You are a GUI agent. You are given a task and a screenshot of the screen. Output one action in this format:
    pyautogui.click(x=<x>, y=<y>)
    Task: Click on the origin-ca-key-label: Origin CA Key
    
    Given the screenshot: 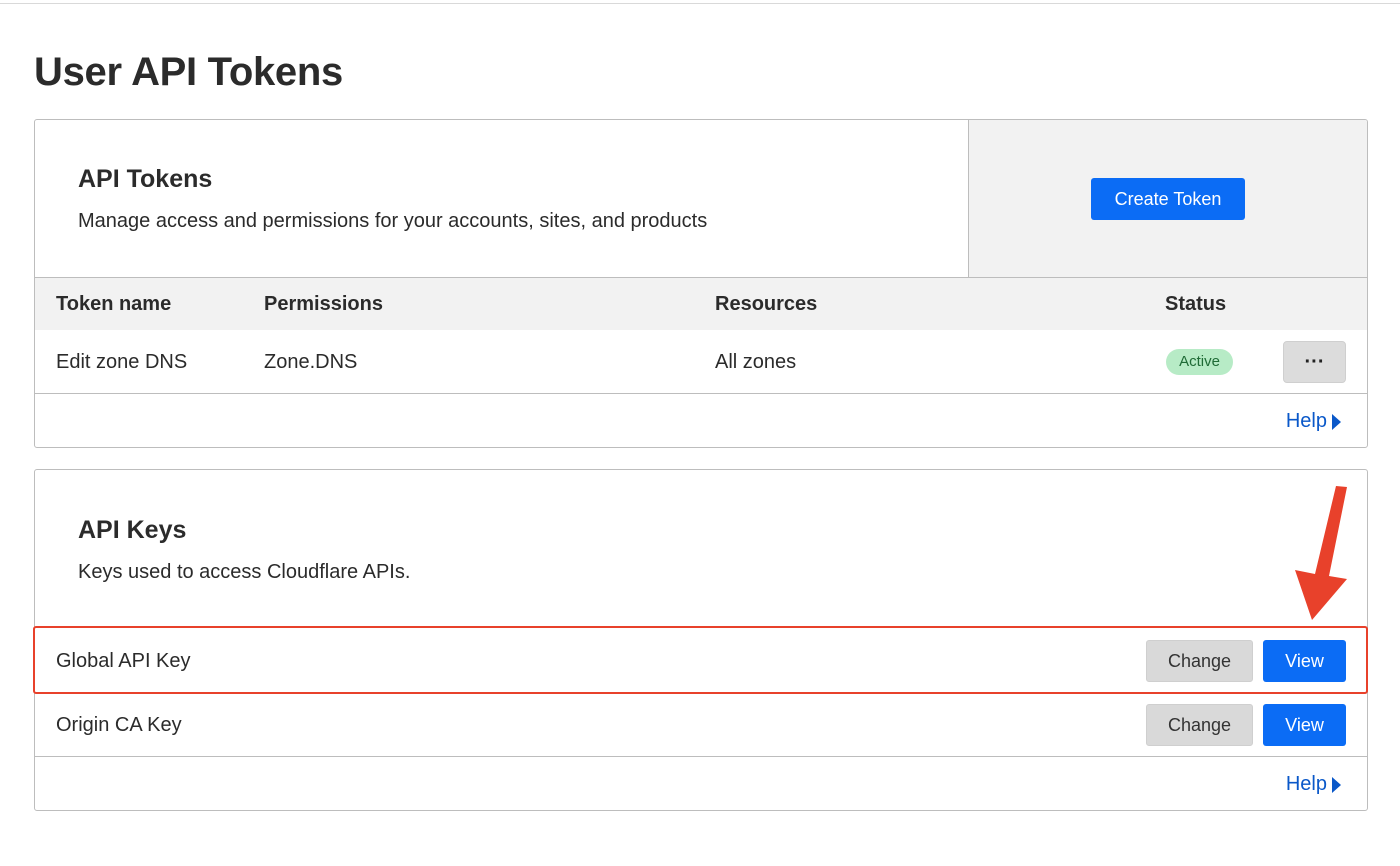 What is the action you would take?
    pyautogui.click(x=119, y=725)
    